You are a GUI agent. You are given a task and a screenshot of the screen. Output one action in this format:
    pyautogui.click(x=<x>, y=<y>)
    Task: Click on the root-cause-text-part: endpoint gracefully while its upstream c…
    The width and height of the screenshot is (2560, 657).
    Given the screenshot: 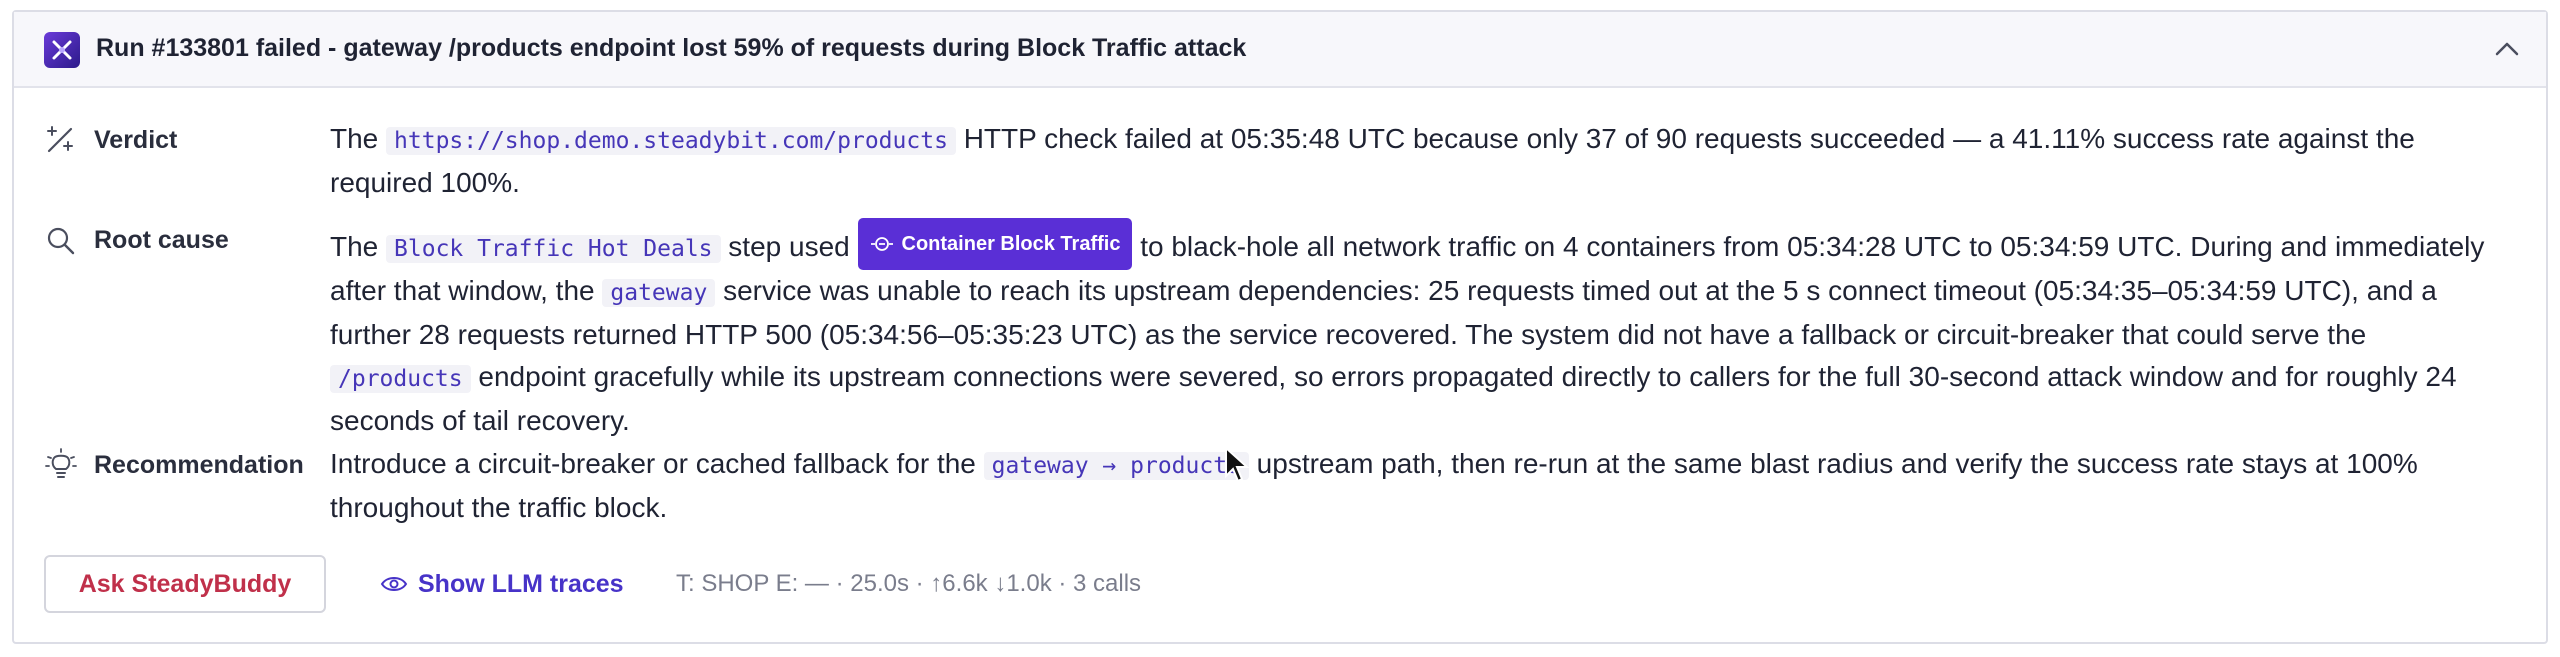 What is the action you would take?
    pyautogui.click(x=1393, y=398)
    